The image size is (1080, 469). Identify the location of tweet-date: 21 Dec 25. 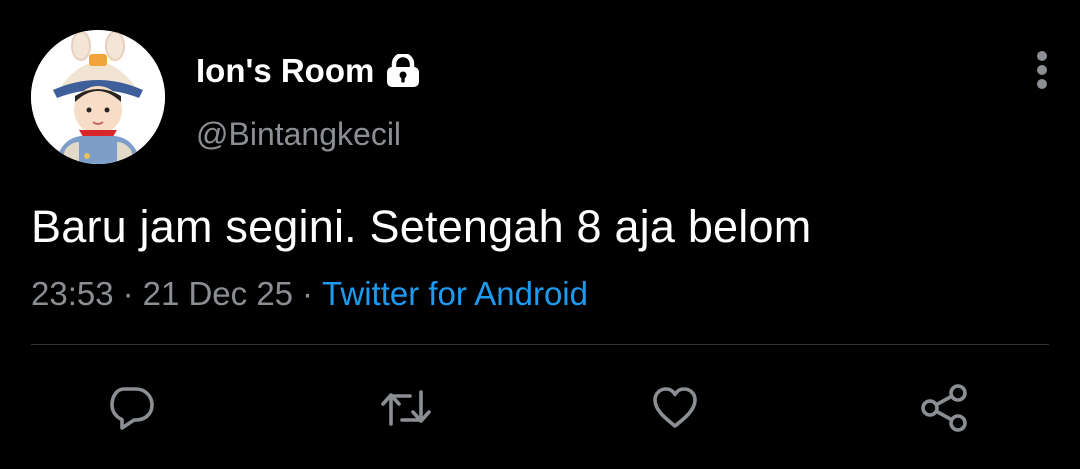
(218, 293).